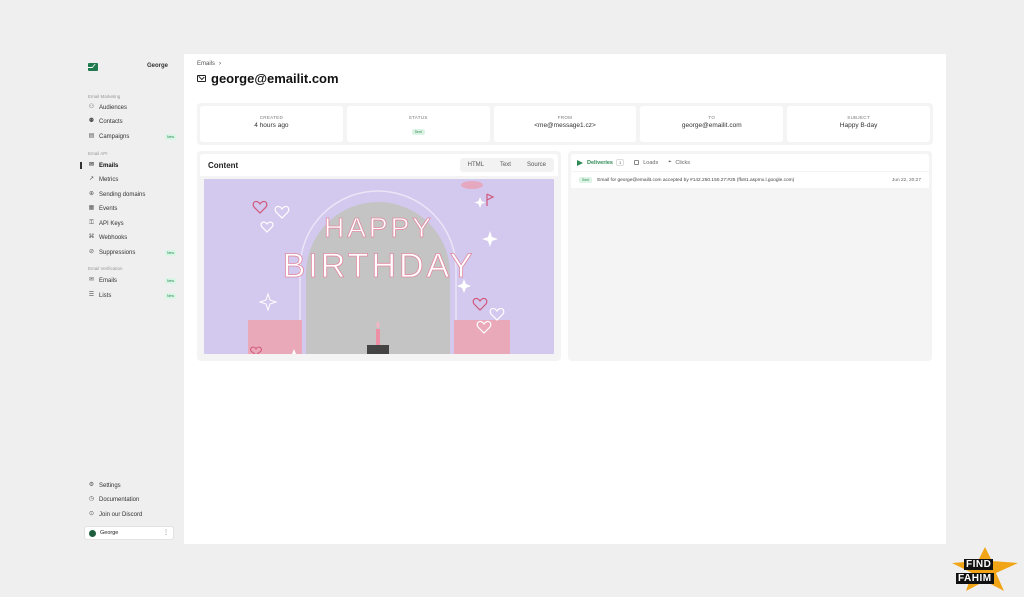 The height and width of the screenshot is (597, 1024). I want to click on more-vertical-icon: ⋮, so click(166, 532).